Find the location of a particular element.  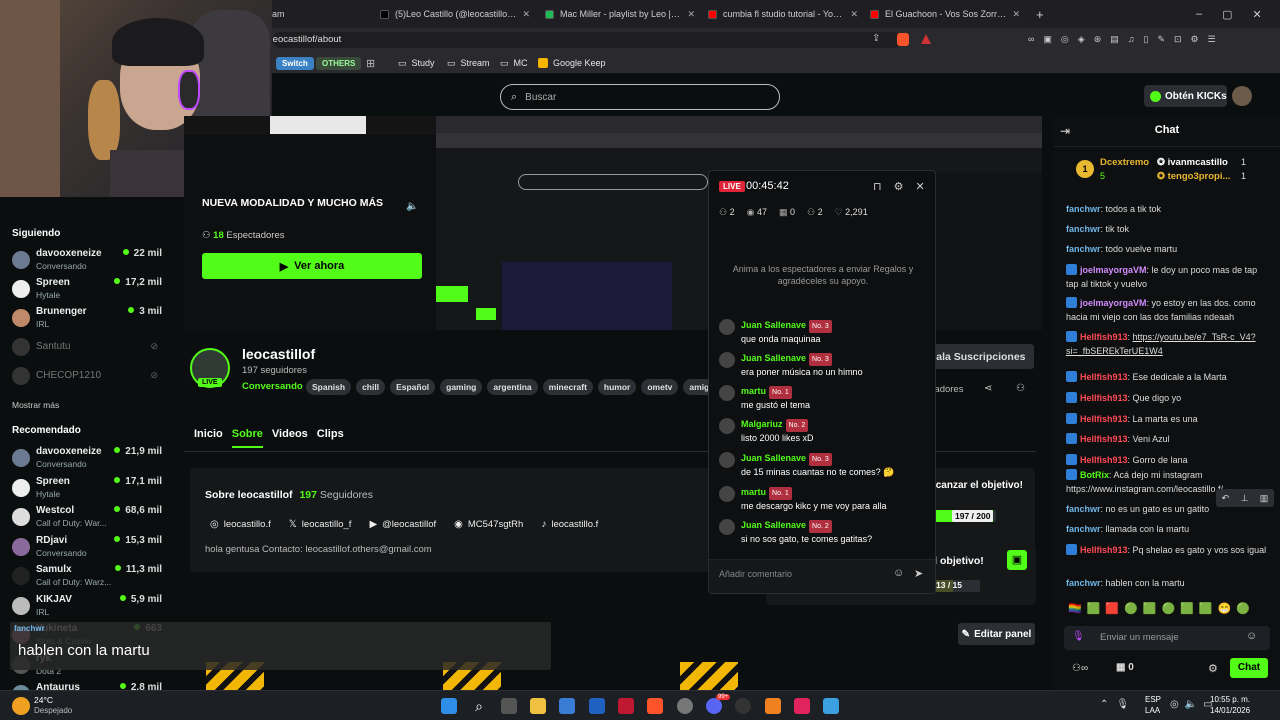

gifter-2: ✪ ivanmcastillo is located at coordinates (1210, 162).